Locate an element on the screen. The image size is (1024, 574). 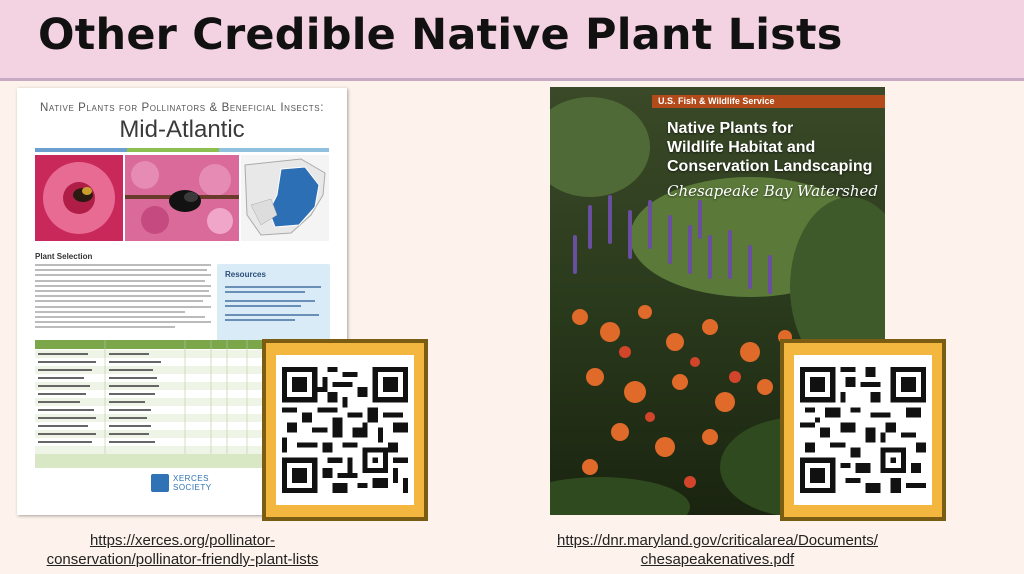
slide-title: Other Credible Native Plant Lists is located at coordinates (440, 35).